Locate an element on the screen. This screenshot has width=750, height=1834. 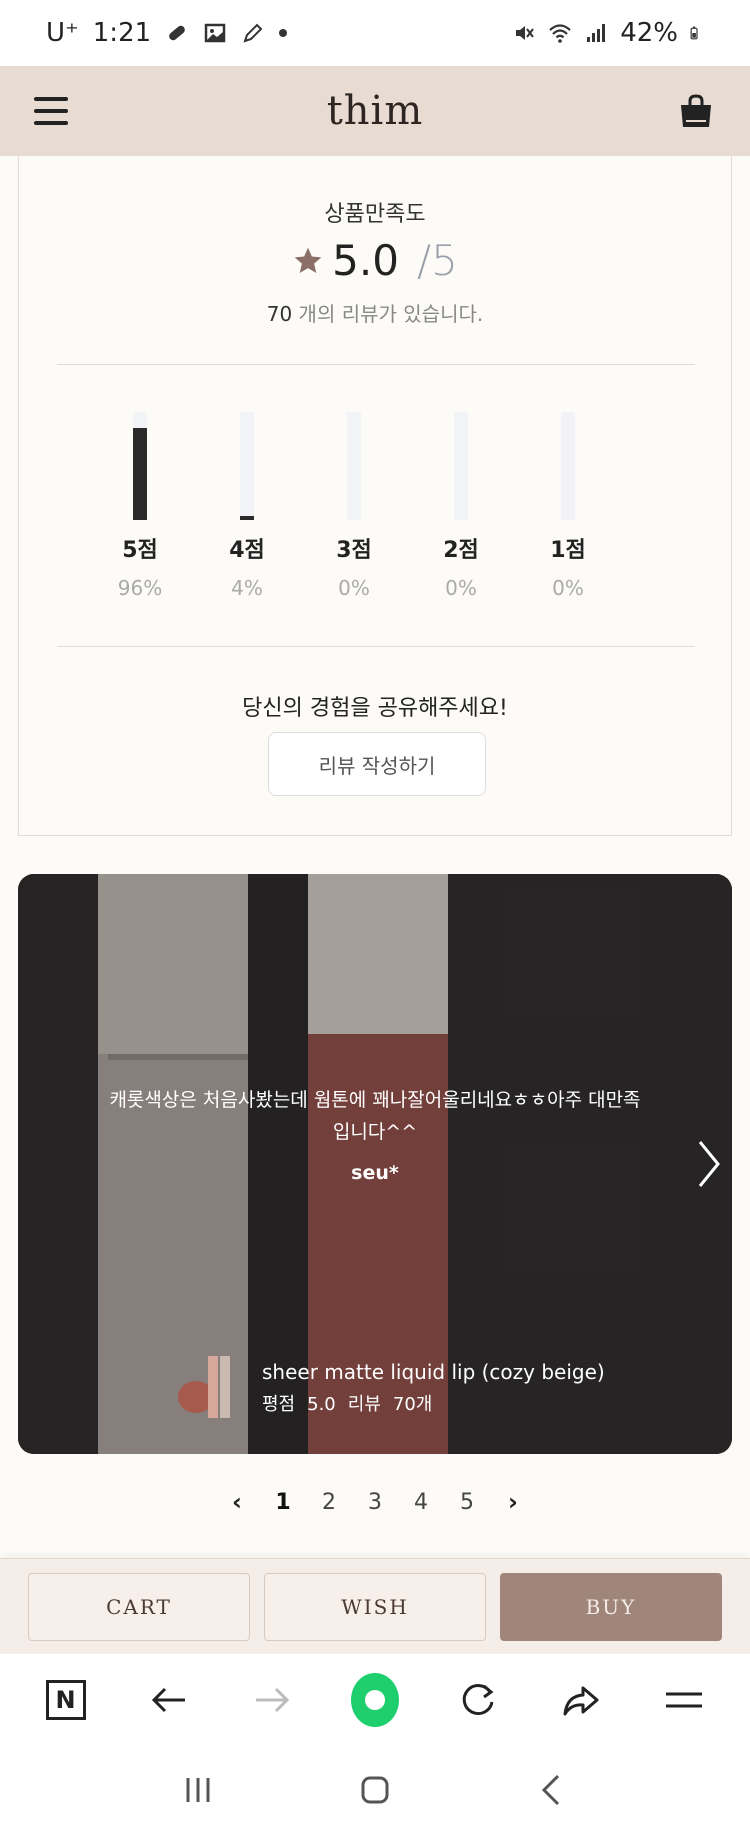
chevron-right-icon is located at coordinates (709, 1164).